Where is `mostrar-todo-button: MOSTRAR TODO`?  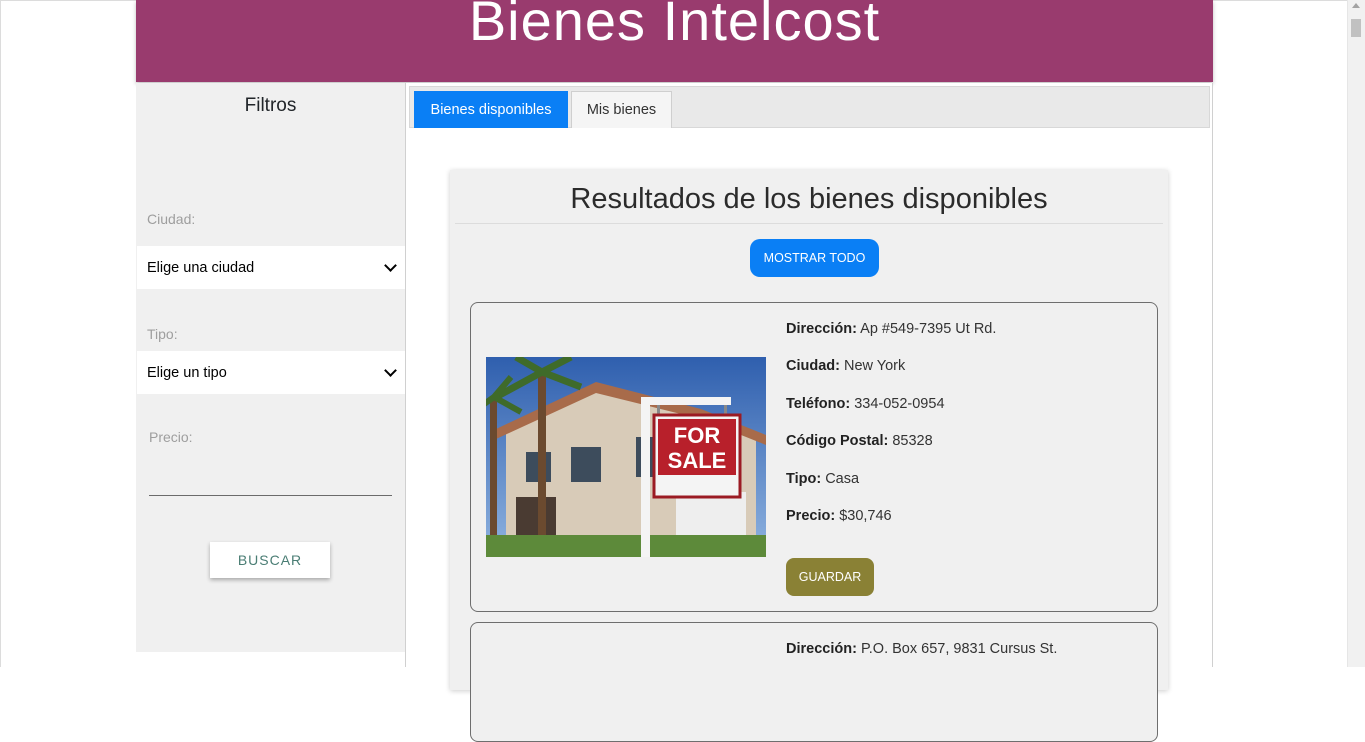 mostrar-todo-button: MOSTRAR TODO is located at coordinates (814, 258).